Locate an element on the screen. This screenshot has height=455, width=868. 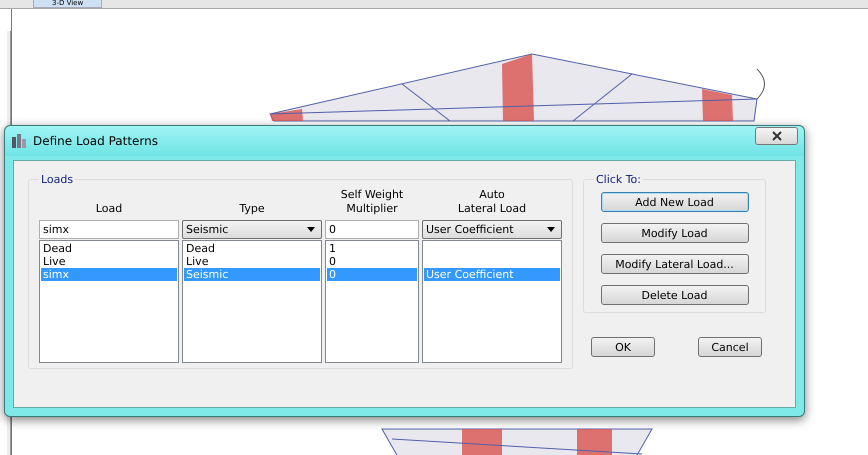
column-header: Auto Lateral Load is located at coordinates (492, 201).